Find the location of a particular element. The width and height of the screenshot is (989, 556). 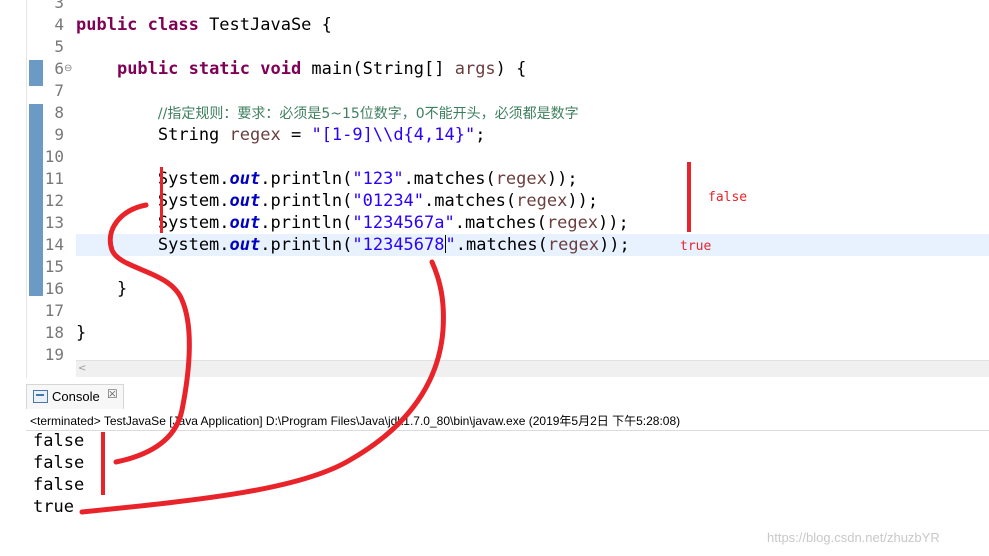

code-line: 8 //指定规则：要求：必须是5~15位数字，0不能开头，必须都是数字 is located at coordinates (494, 113).